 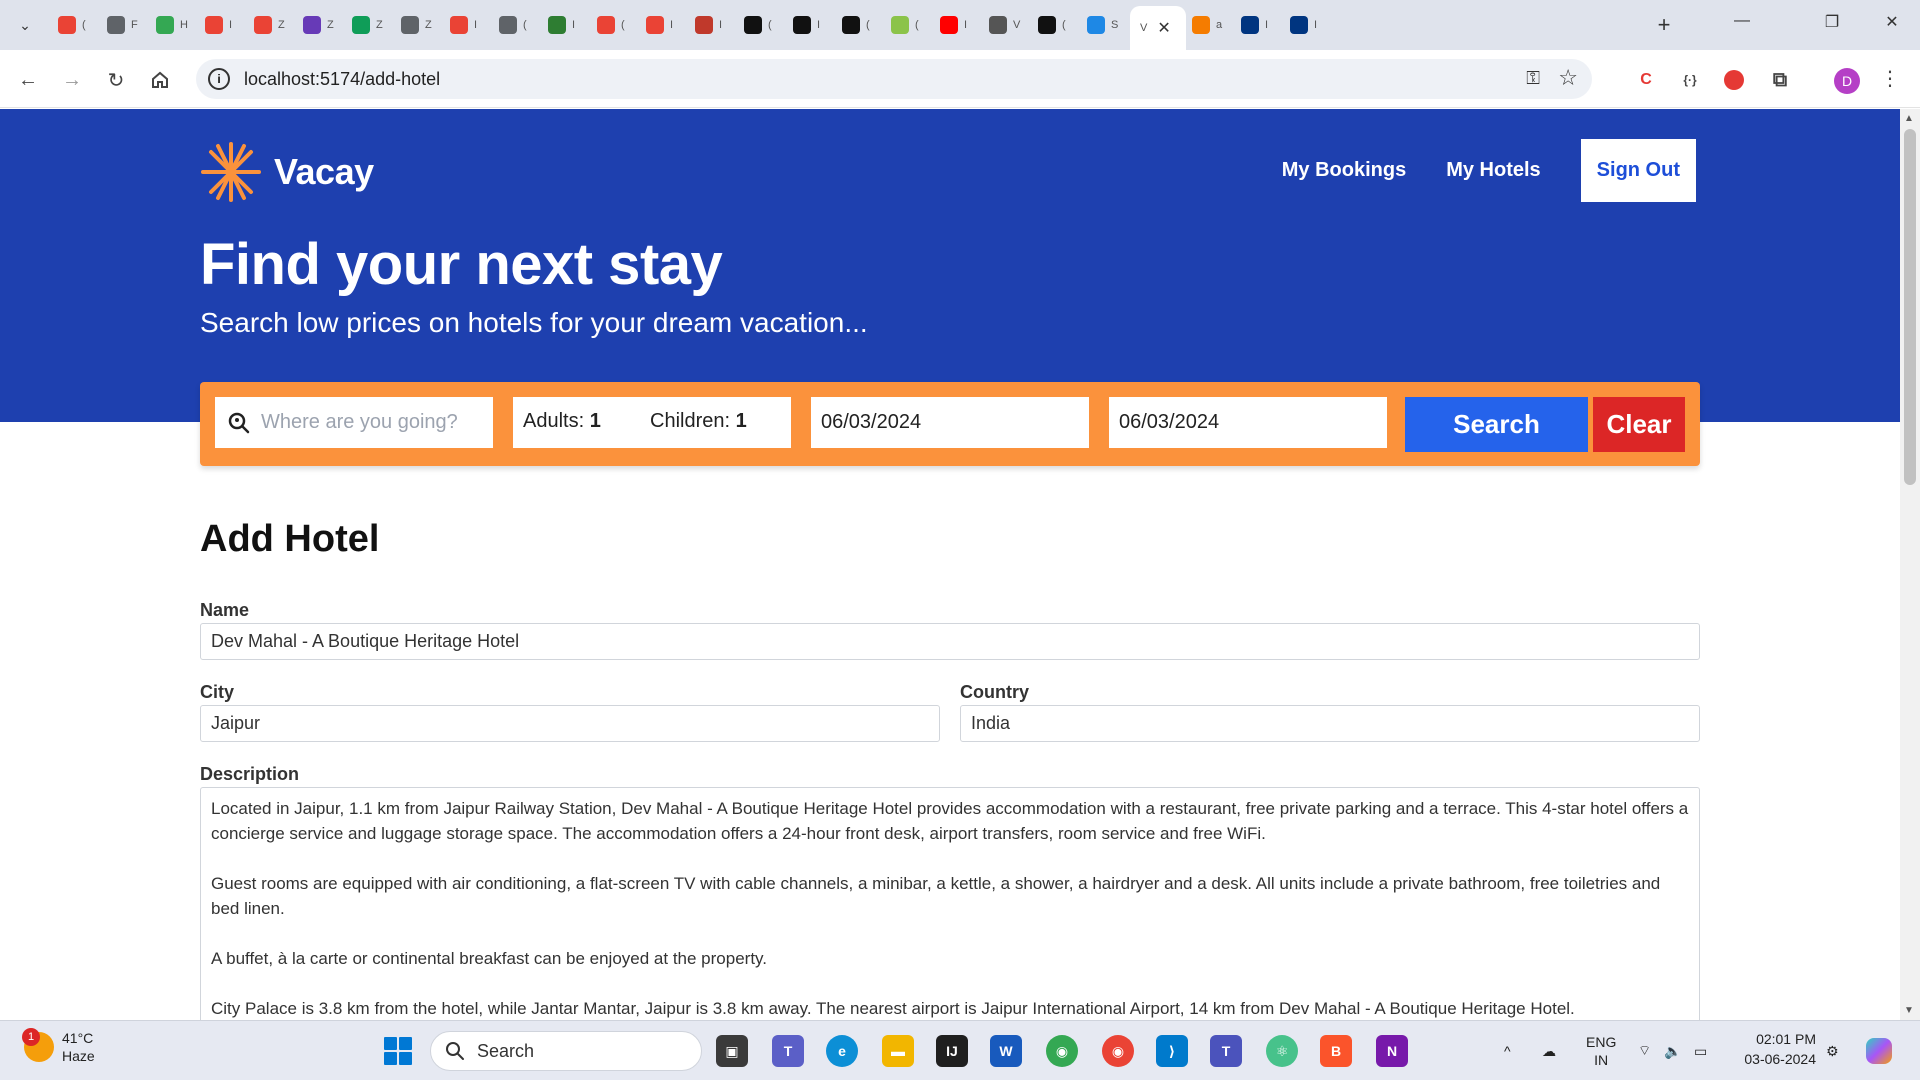 I want to click on extensions-puzzle-icon: ⧉, so click(x=1780, y=80).